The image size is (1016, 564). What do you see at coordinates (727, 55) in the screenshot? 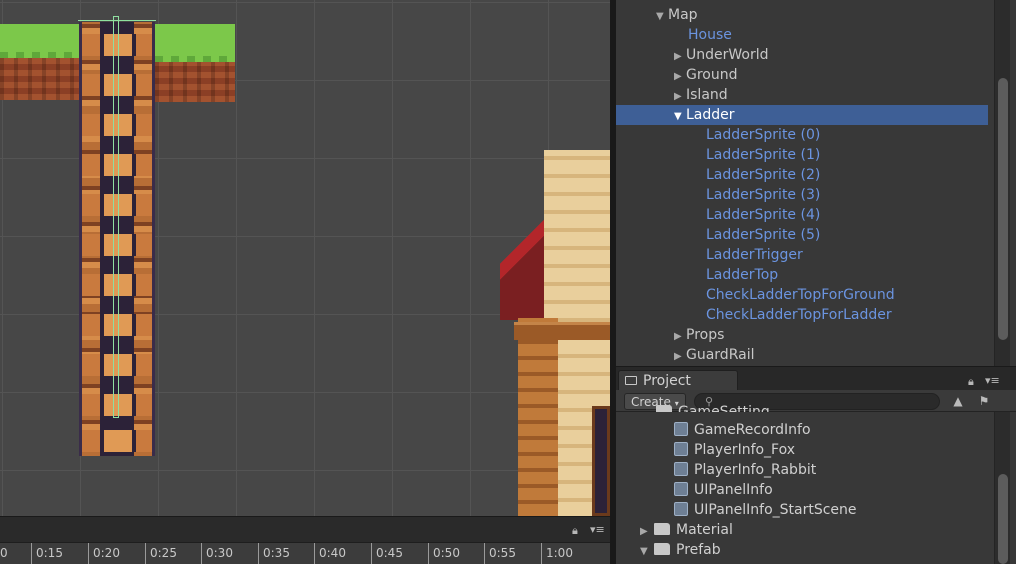
I see `hierarchy-item-label: UnderWorld` at bounding box center [727, 55].